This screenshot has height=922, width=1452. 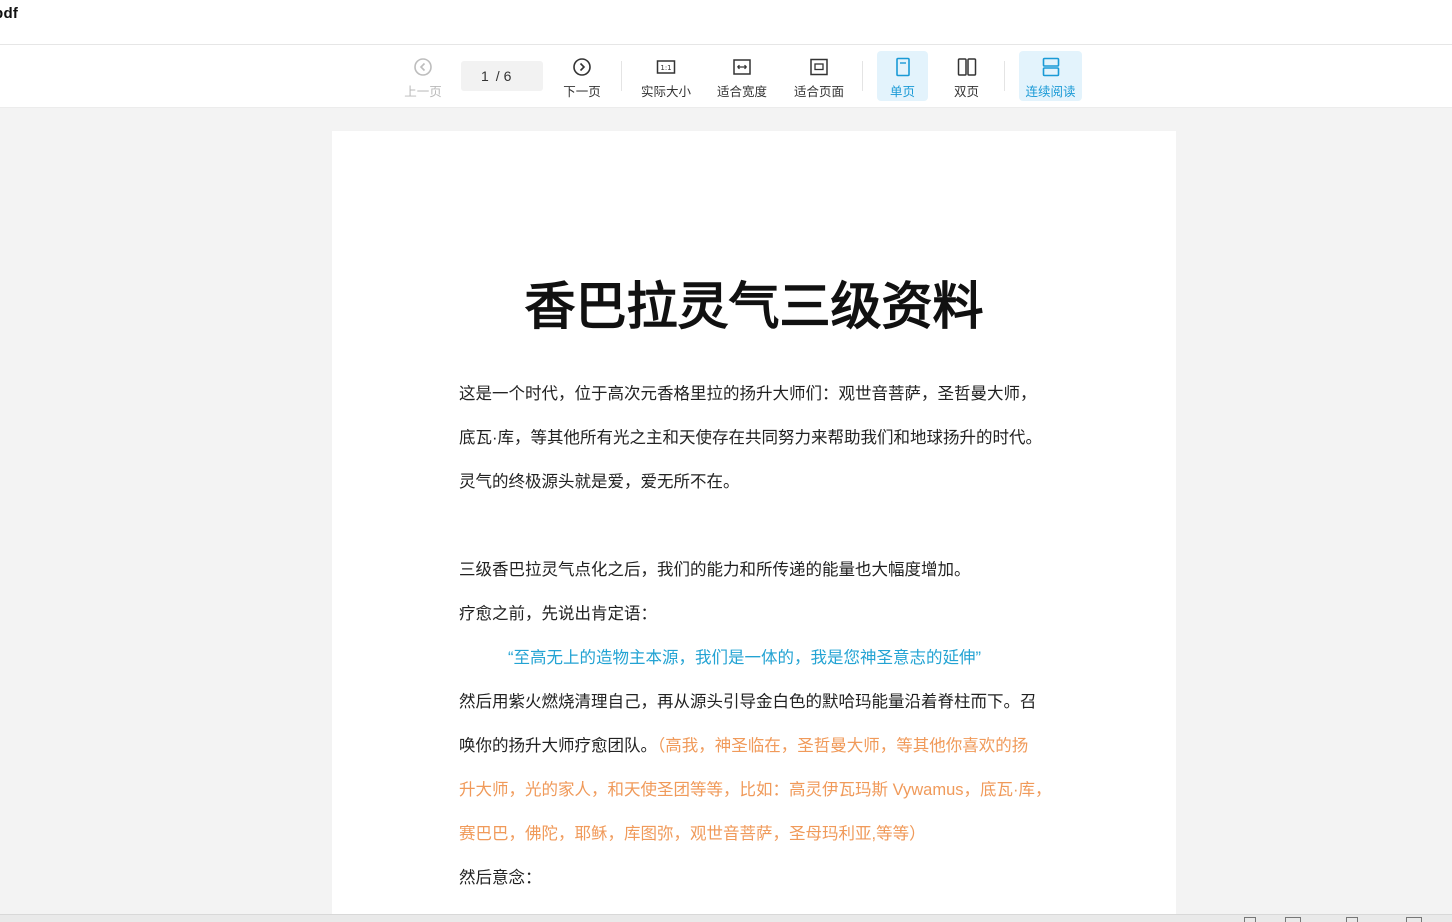 I want to click on svg-text: 1:1, so click(x=665, y=68).